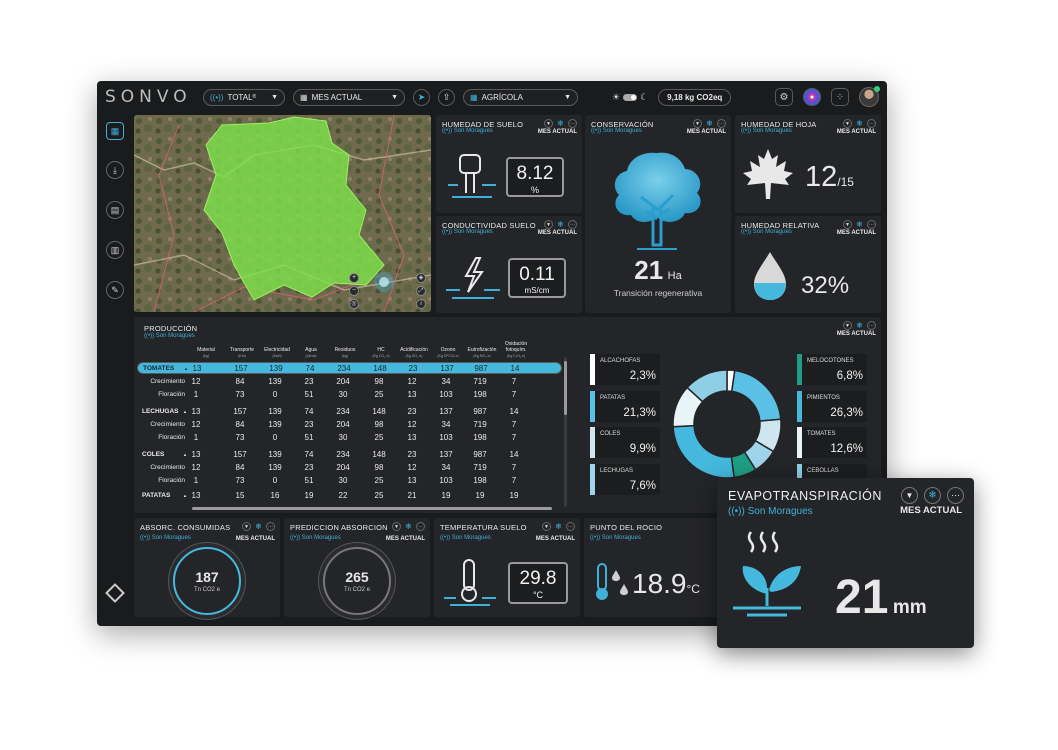 The width and height of the screenshot is (1058, 750). I want to click on table-cell: 157, so click(241, 368).